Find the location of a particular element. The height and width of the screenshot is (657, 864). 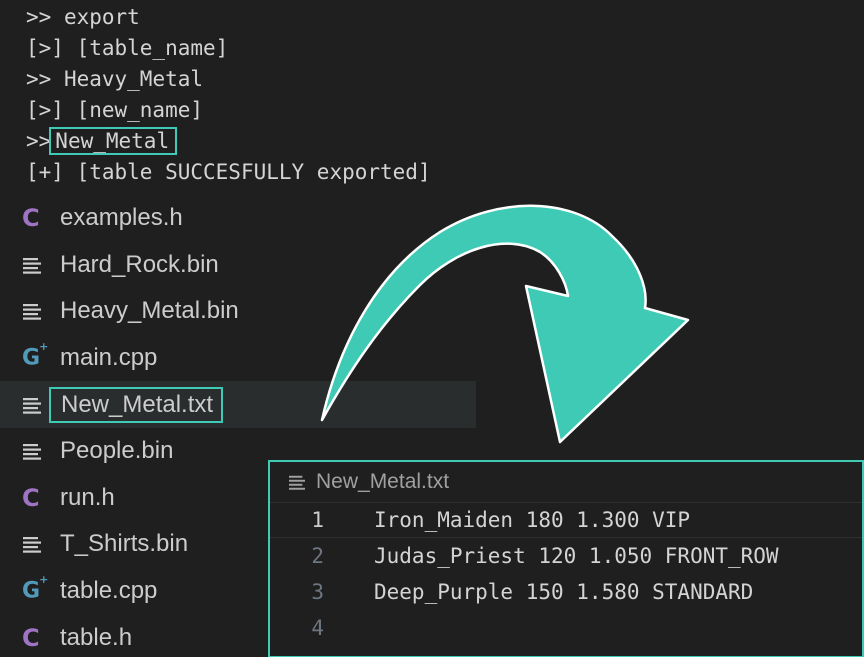

code-line: 2 Judas_Priest 120 1.050 FRONT_ROW is located at coordinates (566, 556).